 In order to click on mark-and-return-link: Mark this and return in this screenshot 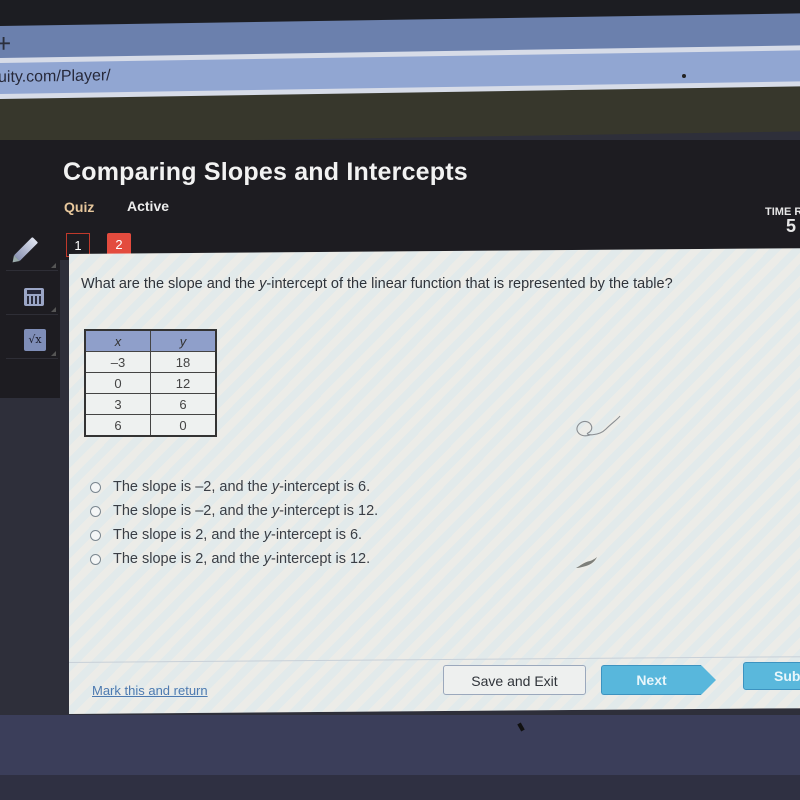, I will do `click(150, 690)`.